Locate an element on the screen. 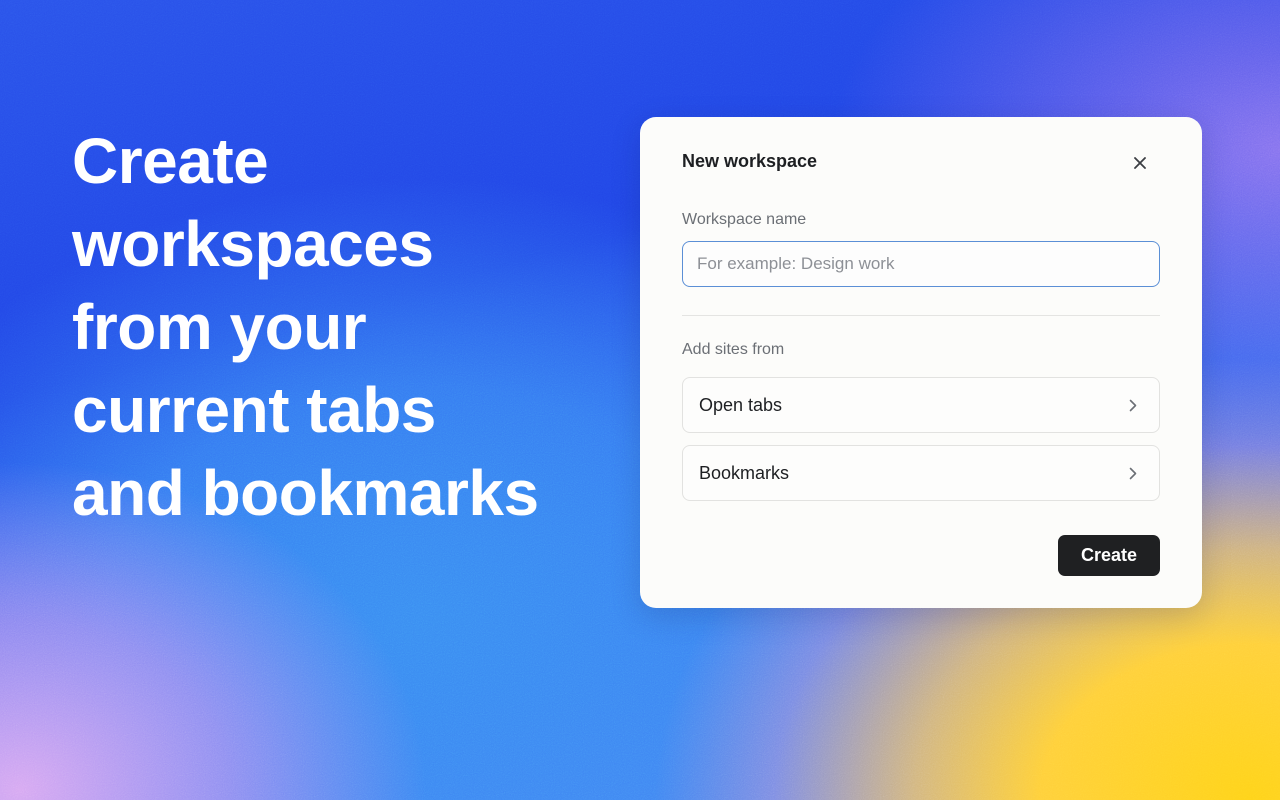 This screenshot has width=1280, height=800. dialog-title: New workspace is located at coordinates (750, 161).